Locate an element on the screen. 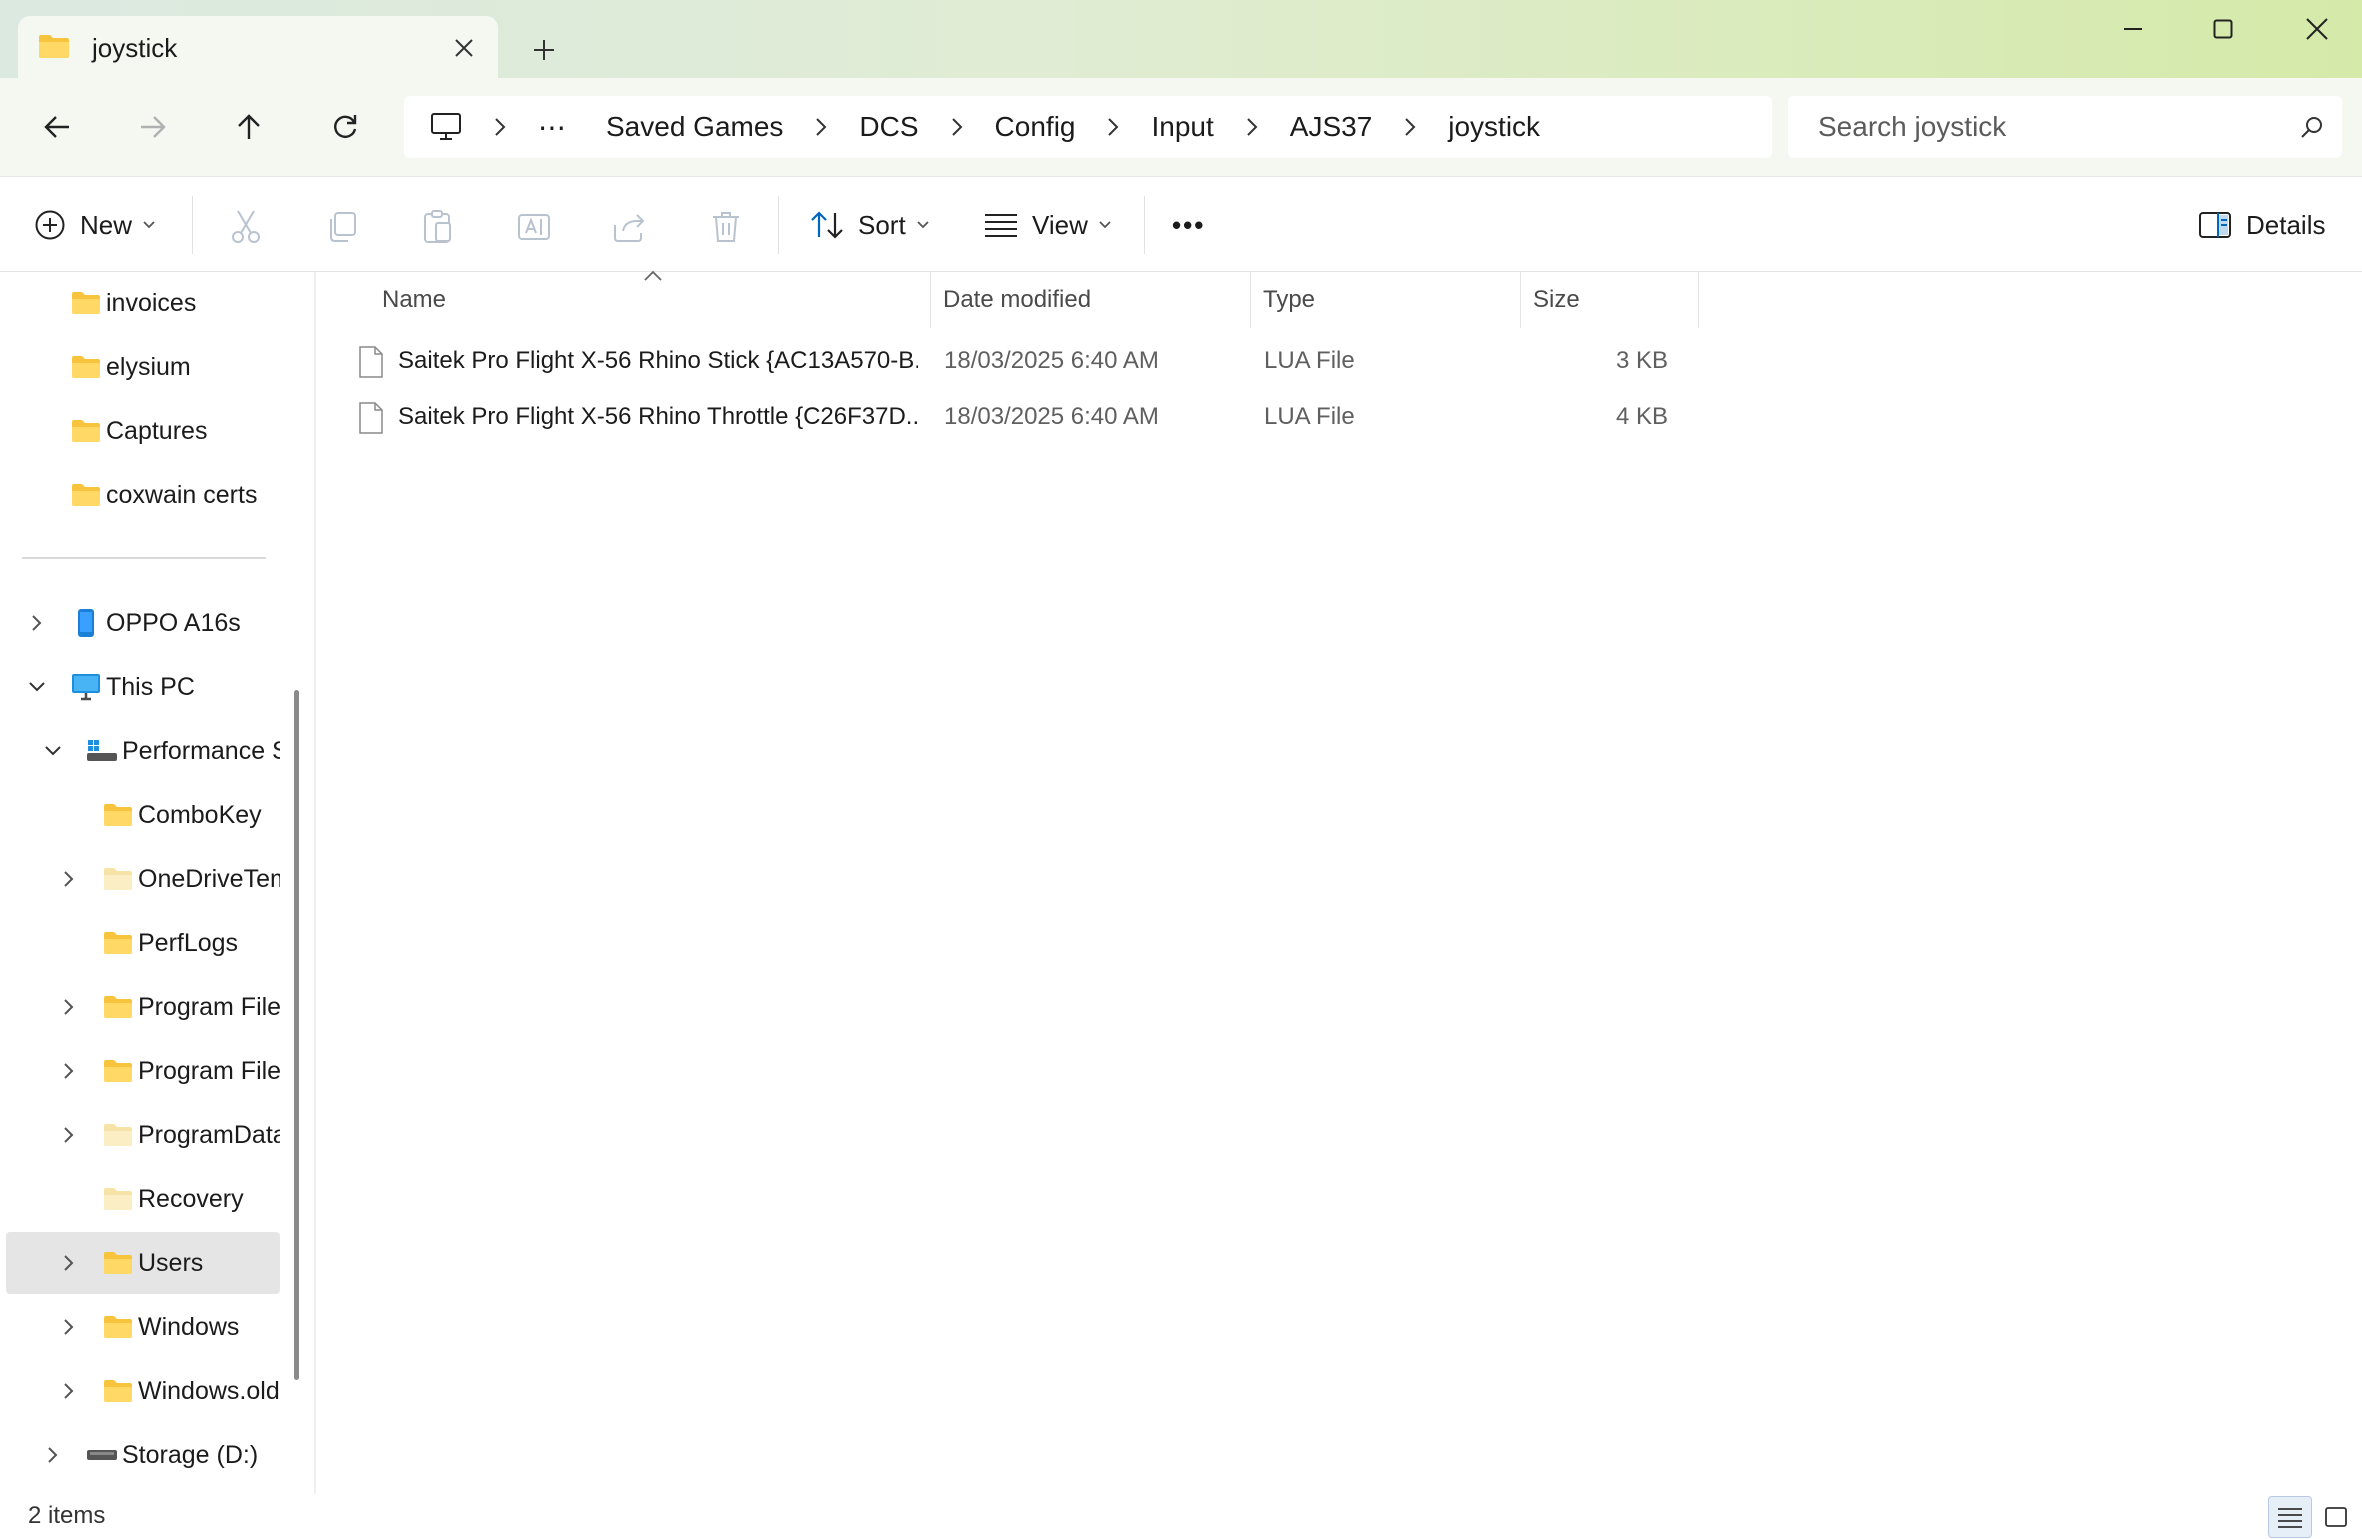 Image resolution: width=2362 pixels, height=1539 pixels. back-button is located at coordinates (57, 127).